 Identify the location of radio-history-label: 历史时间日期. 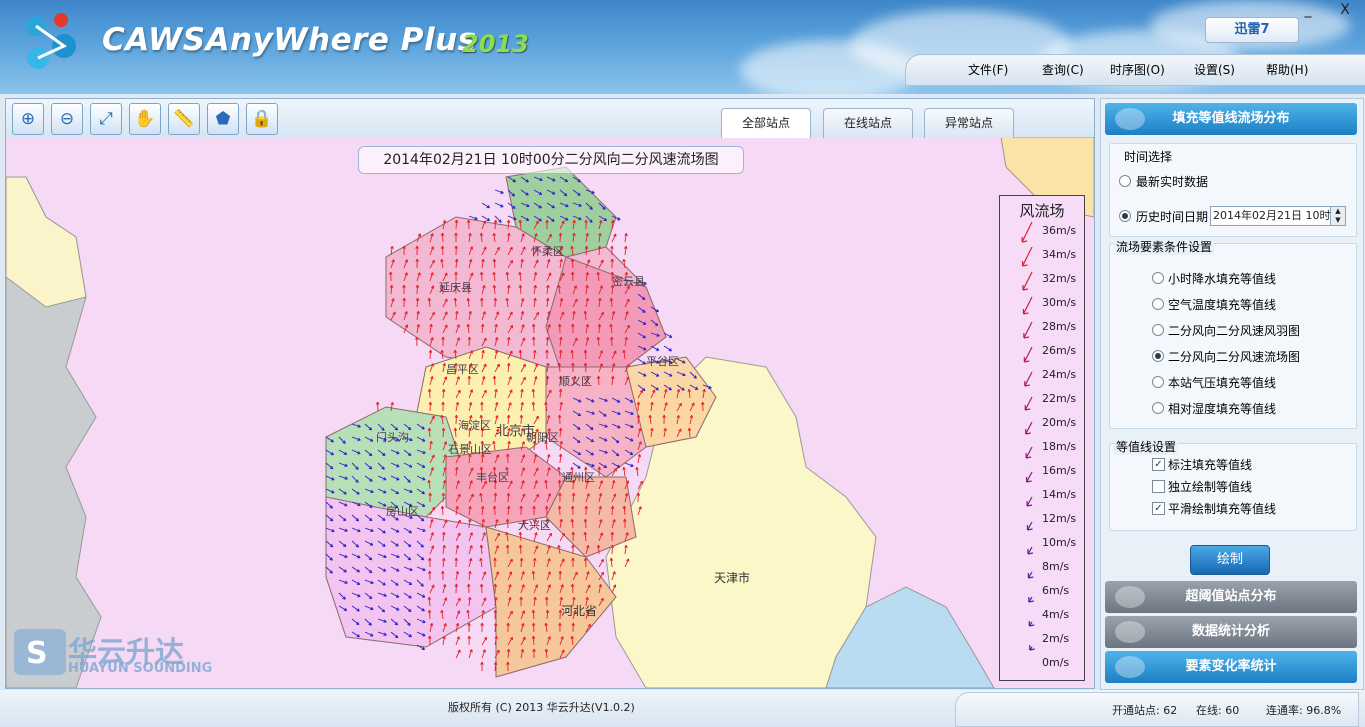
(1172, 216).